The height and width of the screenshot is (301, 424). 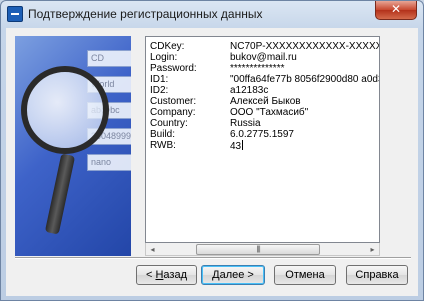 I want to click on title-bar: Подтверждение регистрационных данных ✕, so click(x=212, y=14).